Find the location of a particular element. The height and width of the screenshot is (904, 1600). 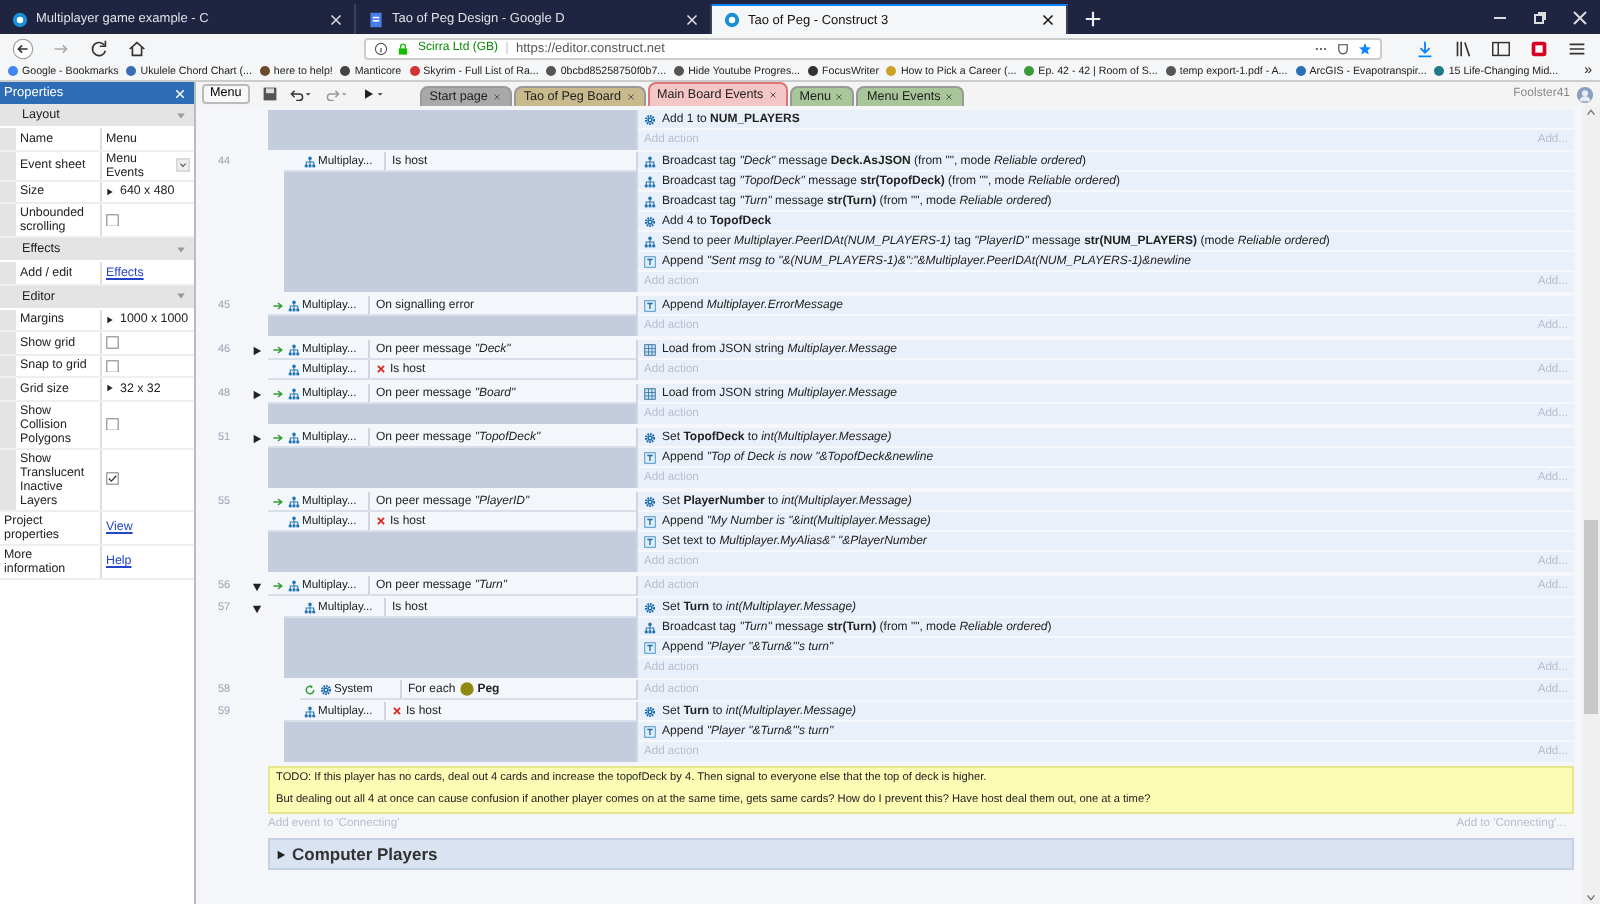

back-icon is located at coordinates (23, 48).